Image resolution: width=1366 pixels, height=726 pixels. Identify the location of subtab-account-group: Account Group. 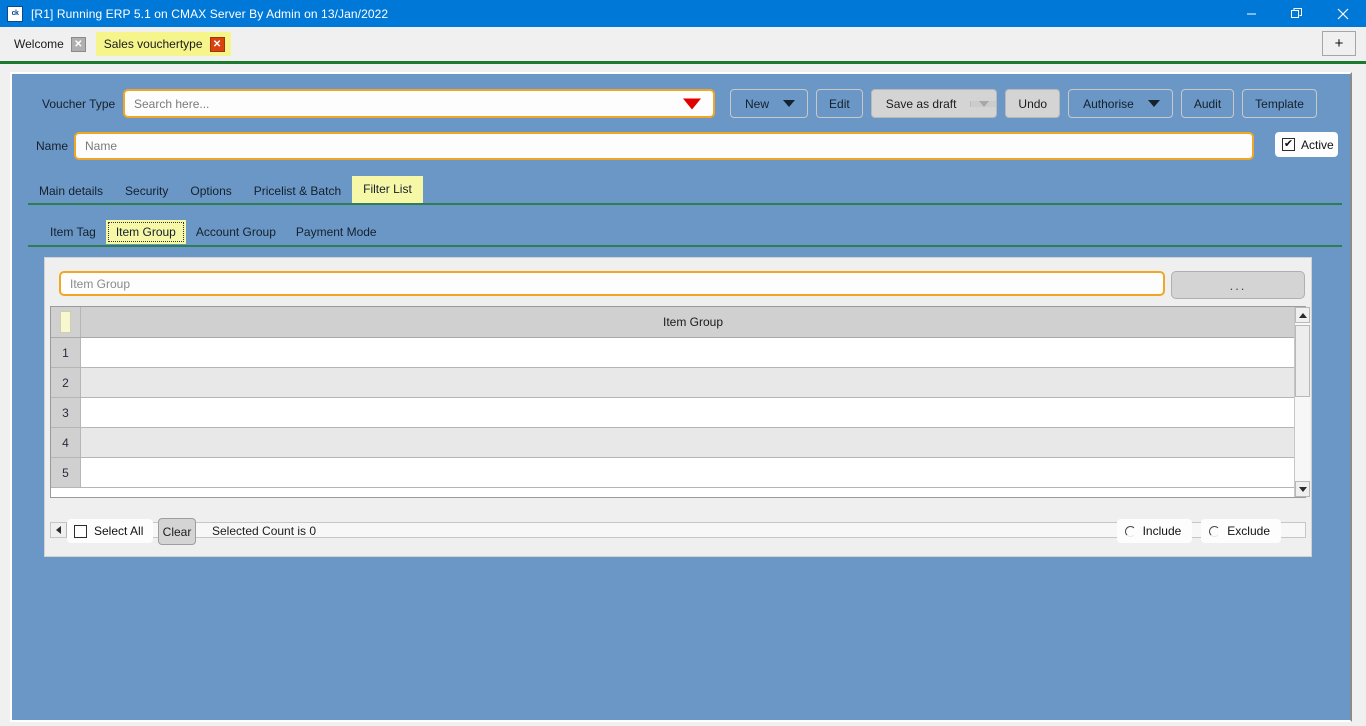
(236, 232).